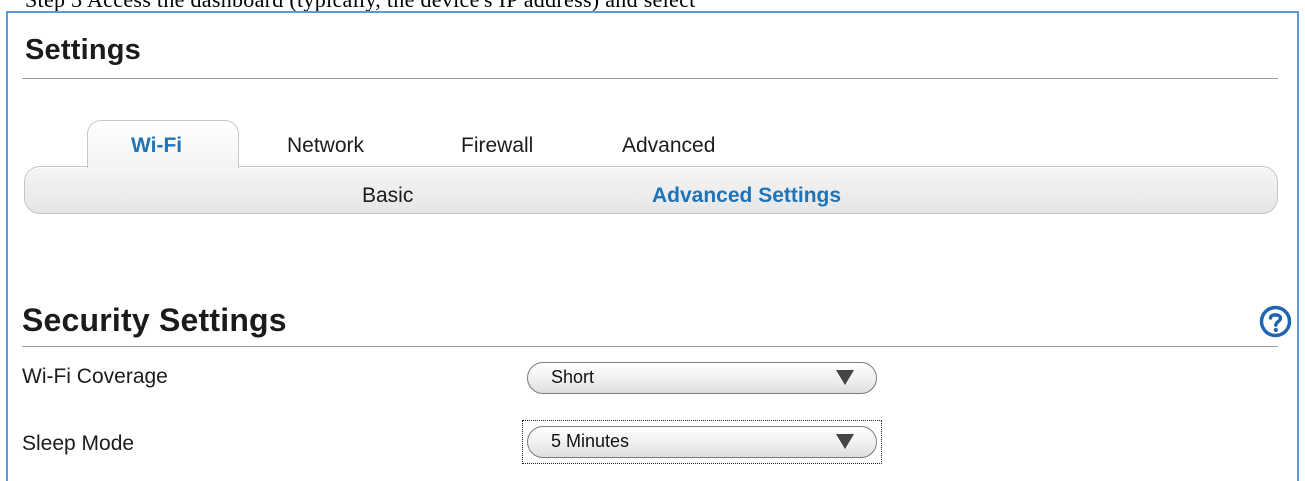  I want to click on wifi-coverage-value: Short, so click(573, 377).